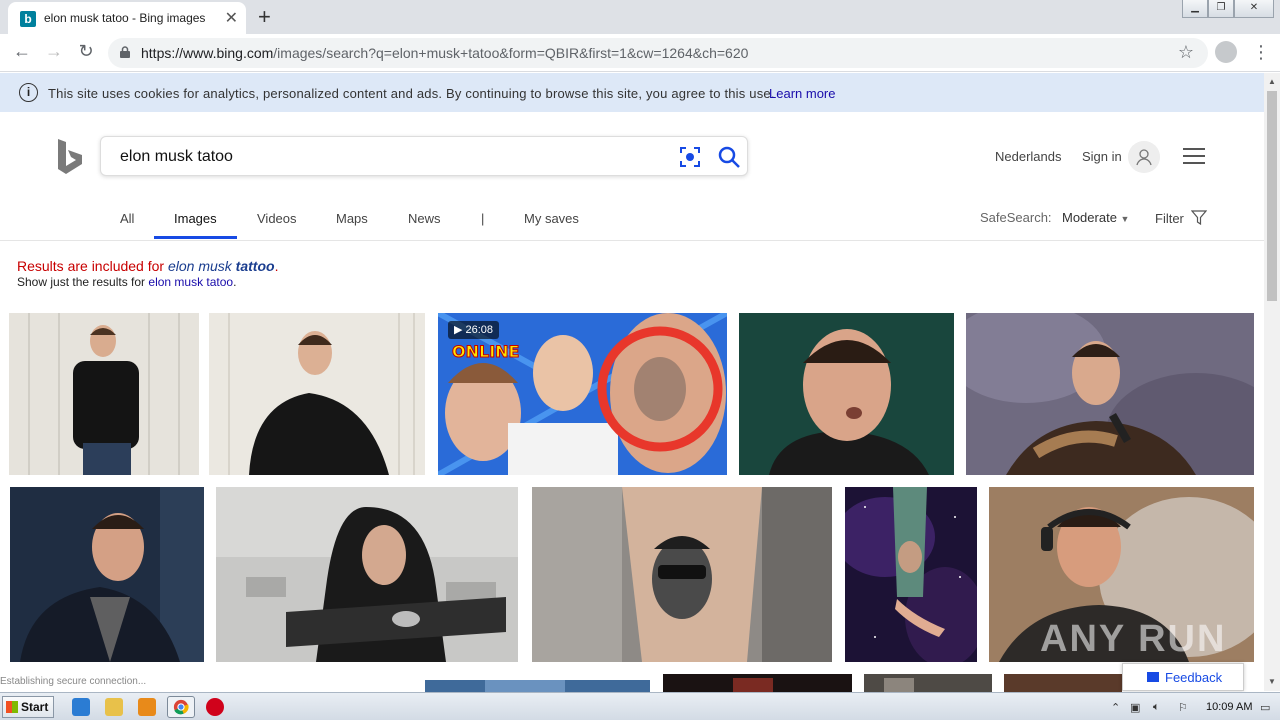 This screenshot has height=720, width=1280. I want to click on search-icon, so click(729, 157).